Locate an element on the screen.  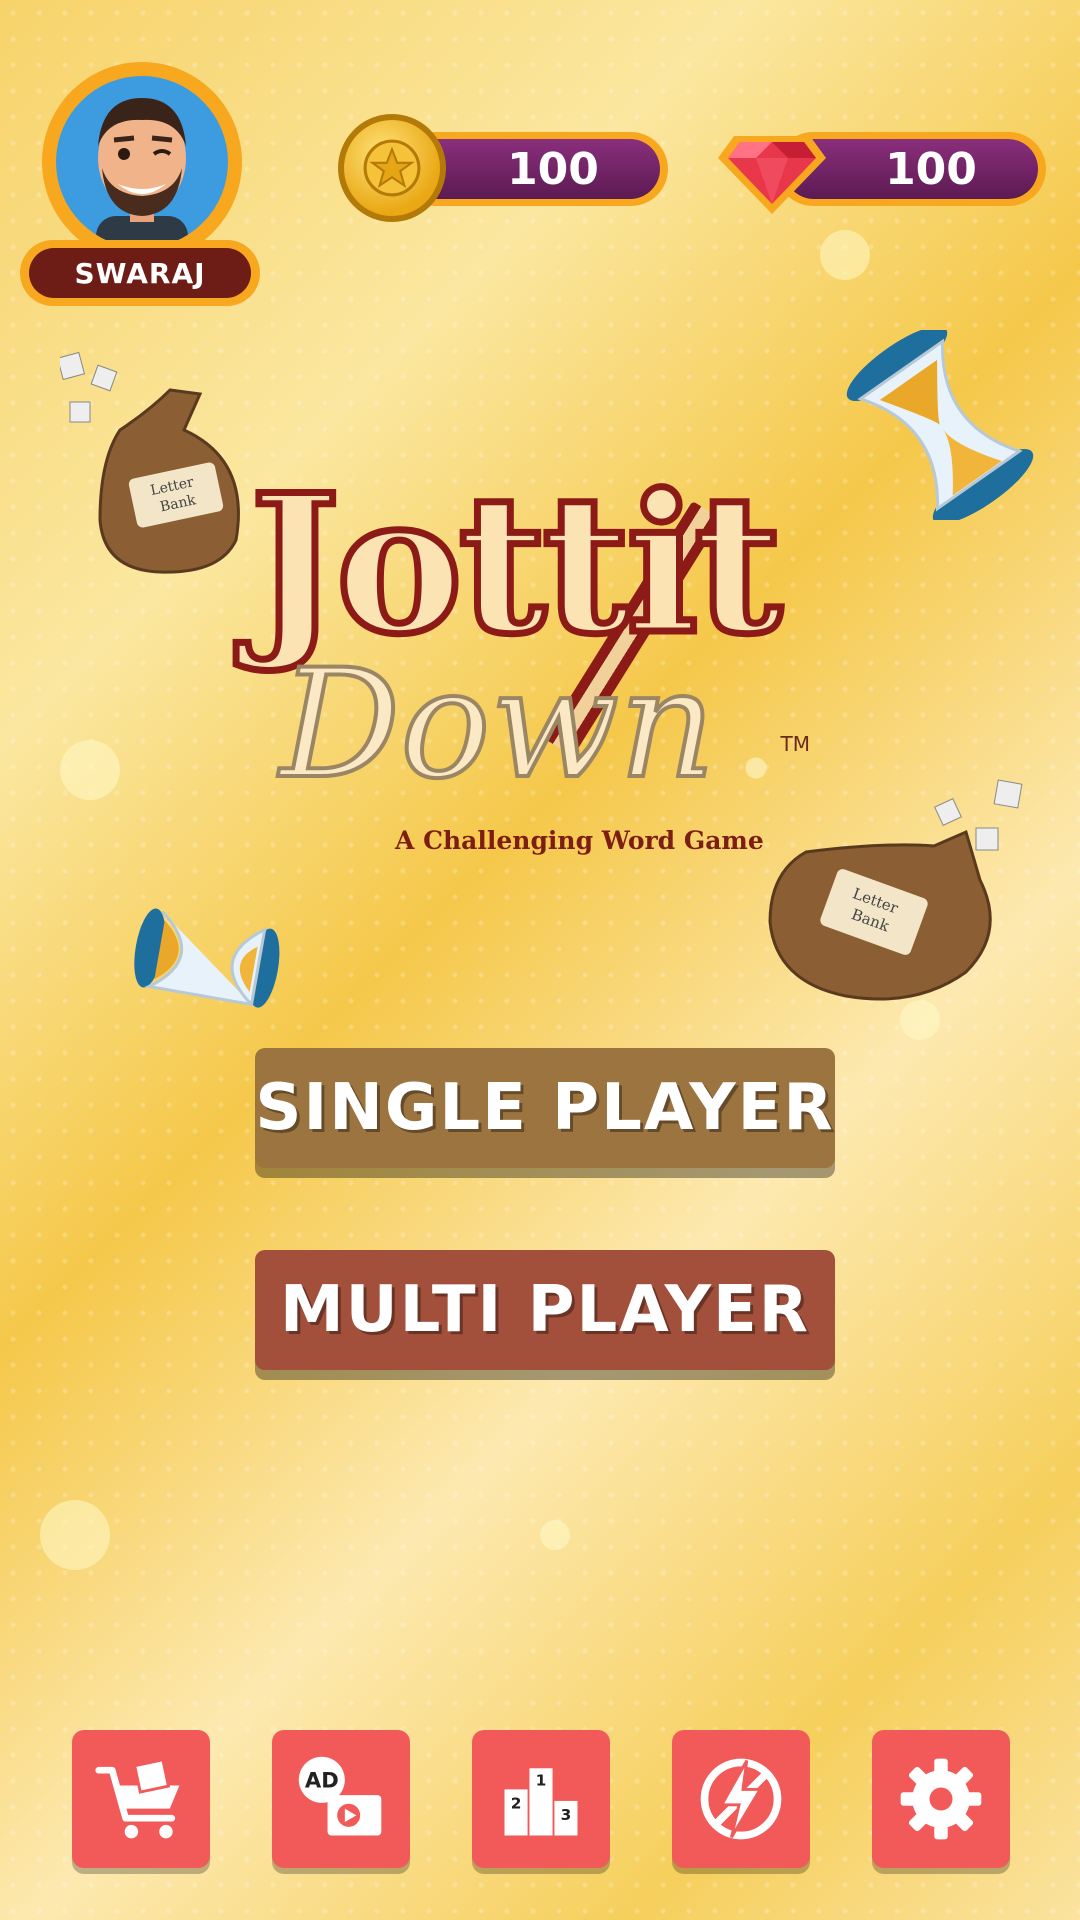
player-name: SWARAJ is located at coordinates (140, 273).